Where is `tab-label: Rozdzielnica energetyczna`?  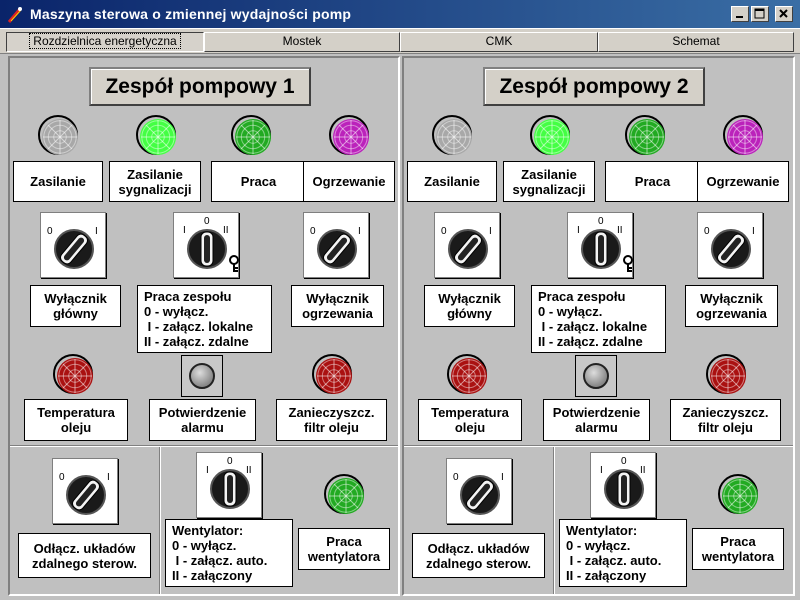 tab-label: Rozdzielnica energetyczna is located at coordinates (105, 41).